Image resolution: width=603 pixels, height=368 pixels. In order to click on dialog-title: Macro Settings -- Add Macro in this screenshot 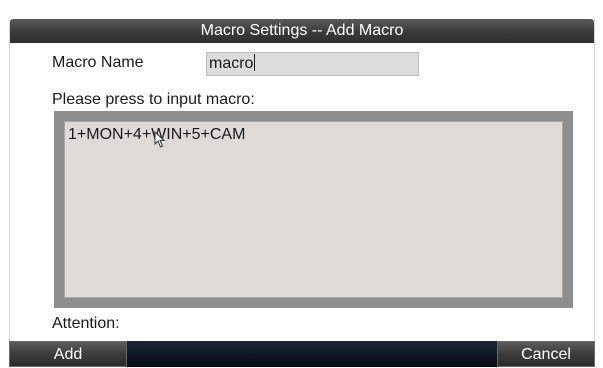, I will do `click(302, 31)`.